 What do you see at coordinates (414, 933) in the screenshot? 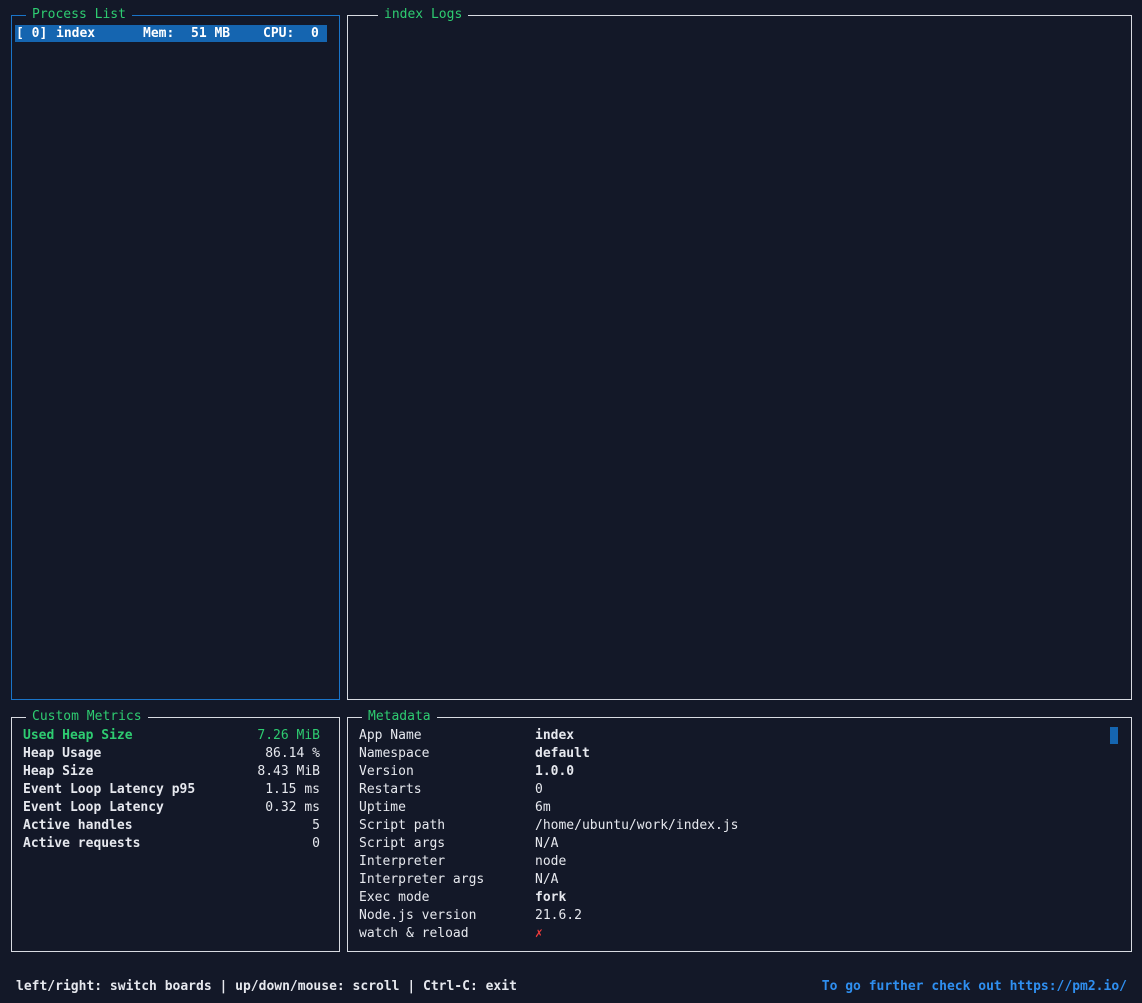
I see `metadata-key: watch & reload` at bounding box center [414, 933].